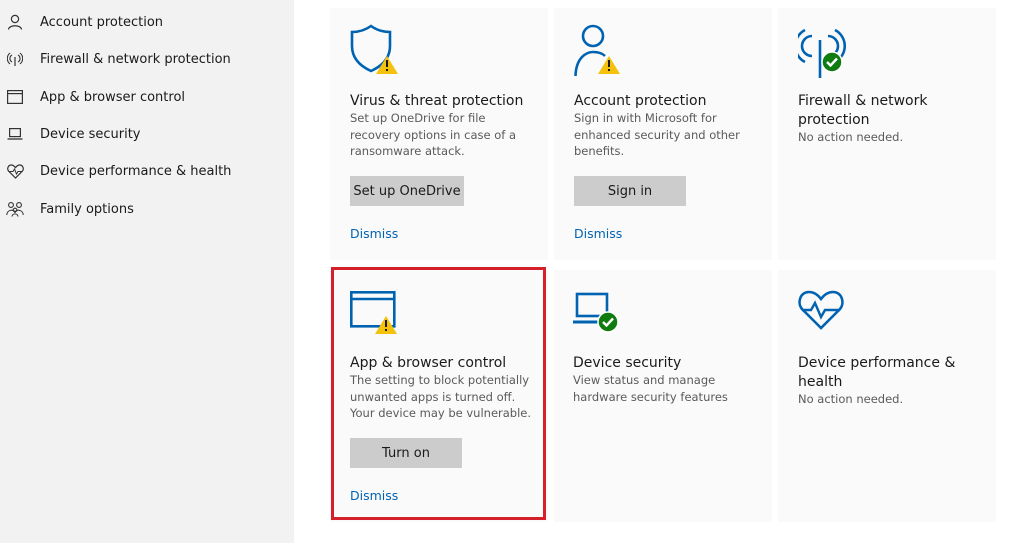 Image resolution: width=1024 pixels, height=543 pixels. I want to click on browser-warning-icon, so click(377, 312).